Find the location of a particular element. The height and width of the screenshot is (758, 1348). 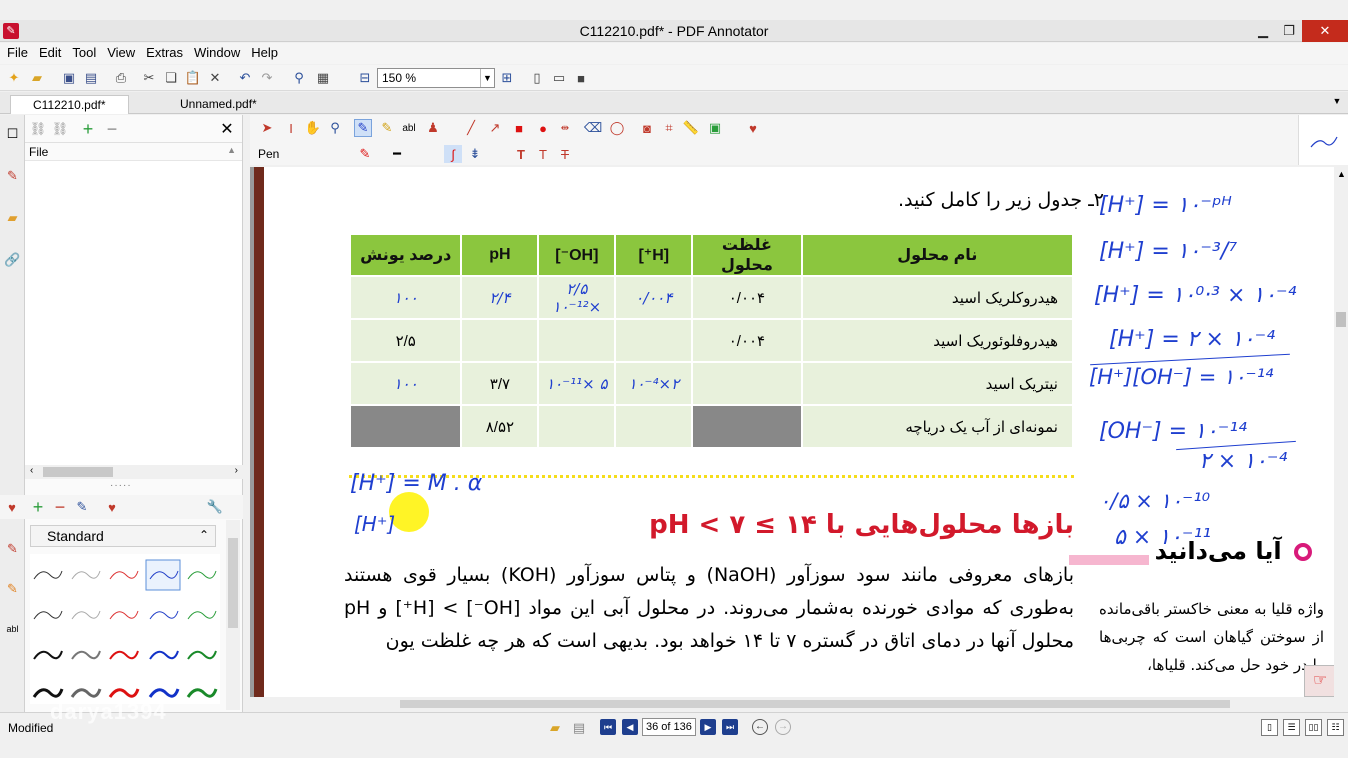

wrench-icon: 🔧 is located at coordinates (215, 507).